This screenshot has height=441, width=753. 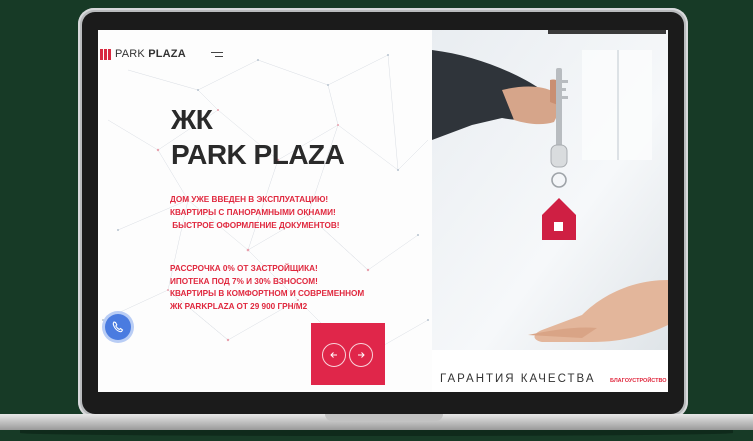 What do you see at coordinates (255, 225) in the screenshot?
I see `feature-item: БЫСТРОЕ ОФОРМЛЕНИЕ ДОКУМЕНТОВ!` at bounding box center [255, 225].